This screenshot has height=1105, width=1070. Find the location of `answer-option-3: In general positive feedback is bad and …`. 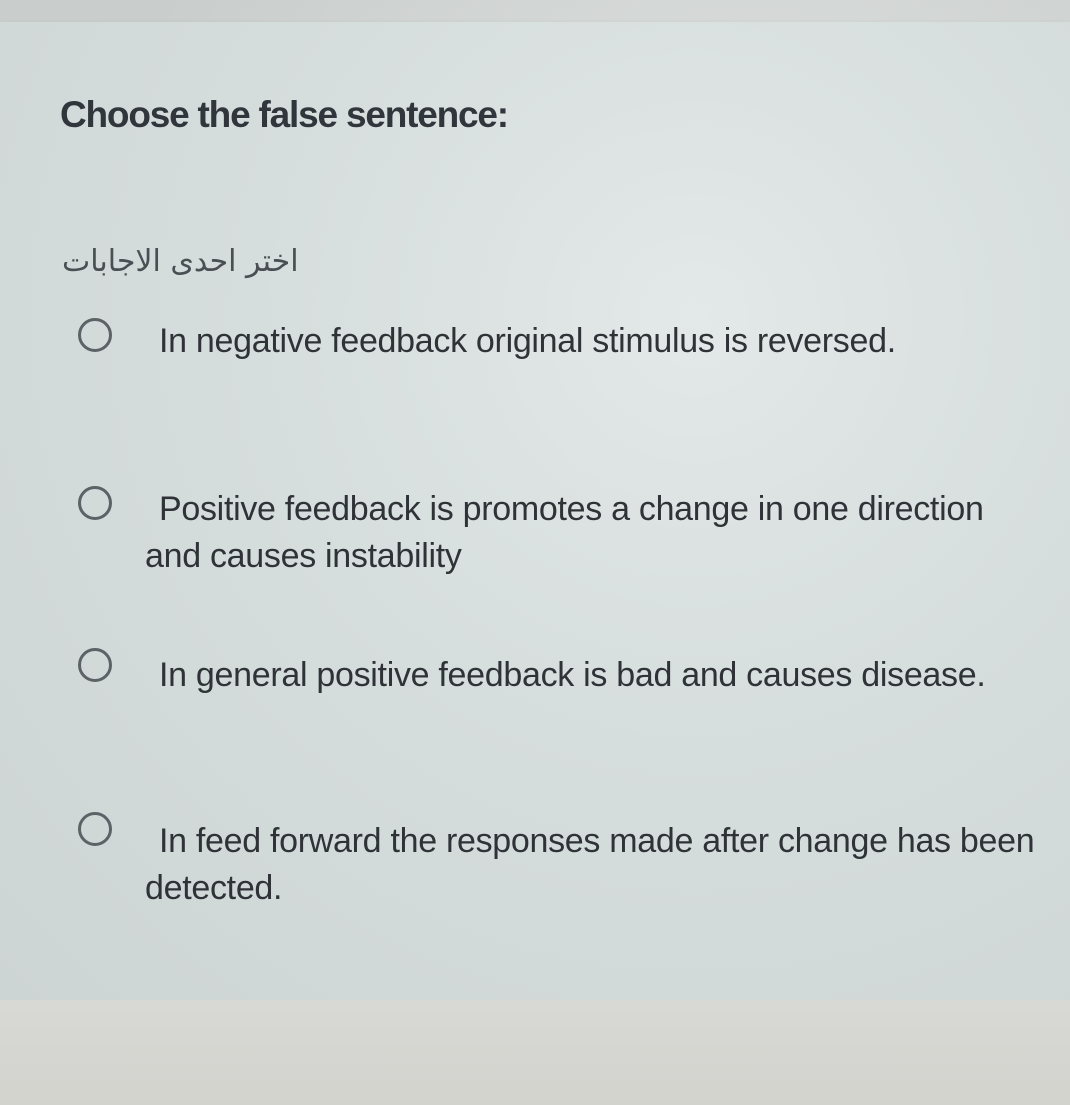

answer-option-3: In general positive feedback is bad and … is located at coordinates (535, 688).